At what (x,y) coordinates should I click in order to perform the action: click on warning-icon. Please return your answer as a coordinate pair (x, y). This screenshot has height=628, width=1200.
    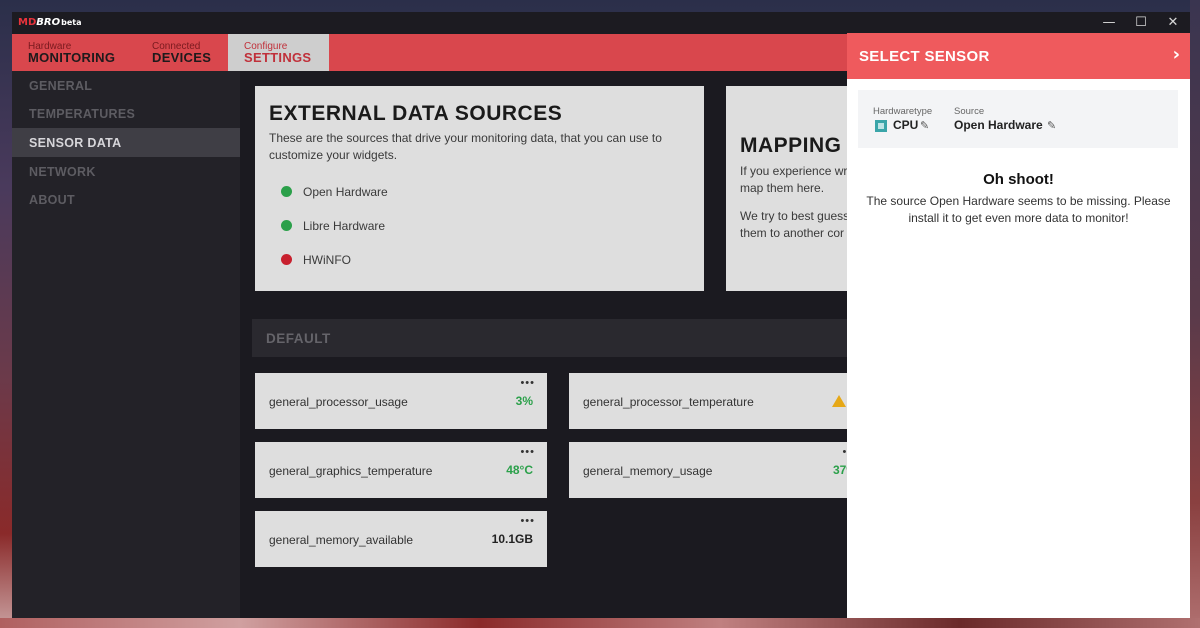
    Looking at the image, I should click on (839, 401).